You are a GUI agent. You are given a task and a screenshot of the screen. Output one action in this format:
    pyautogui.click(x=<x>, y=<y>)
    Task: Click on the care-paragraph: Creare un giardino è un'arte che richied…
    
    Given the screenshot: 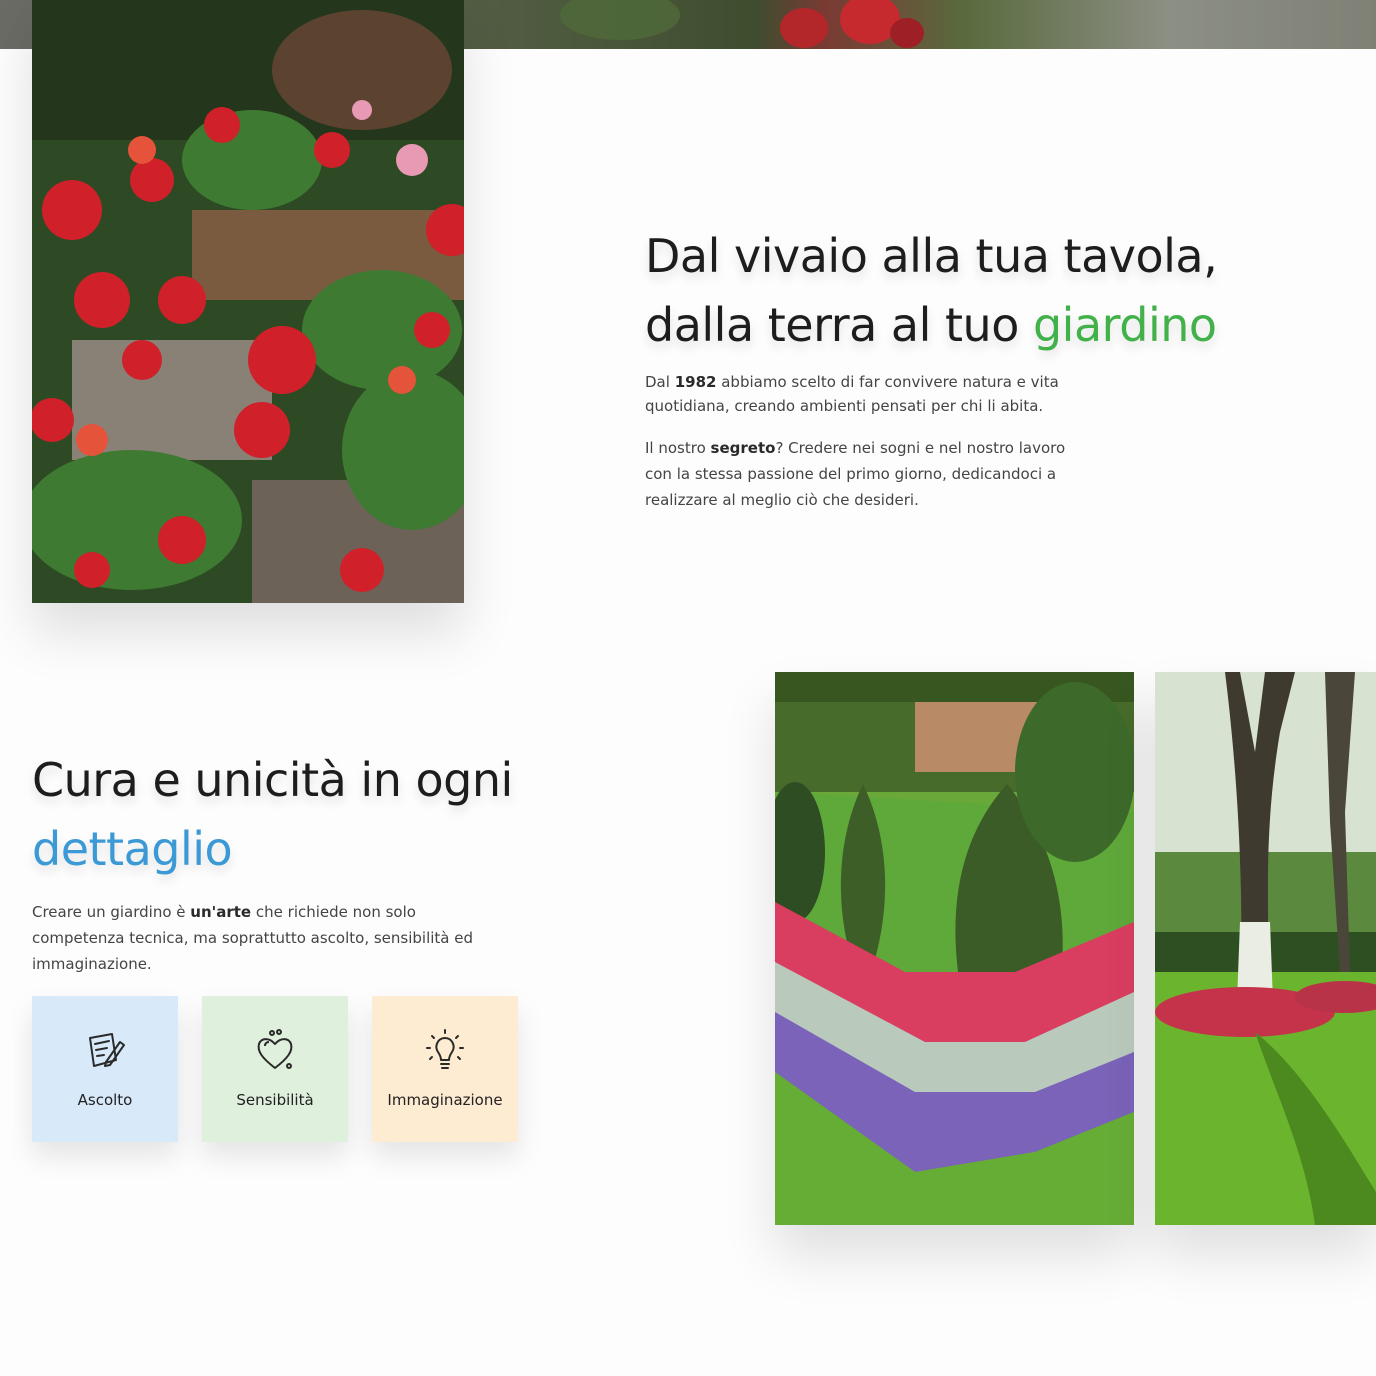 What is the action you would take?
    pyautogui.click(x=253, y=938)
    